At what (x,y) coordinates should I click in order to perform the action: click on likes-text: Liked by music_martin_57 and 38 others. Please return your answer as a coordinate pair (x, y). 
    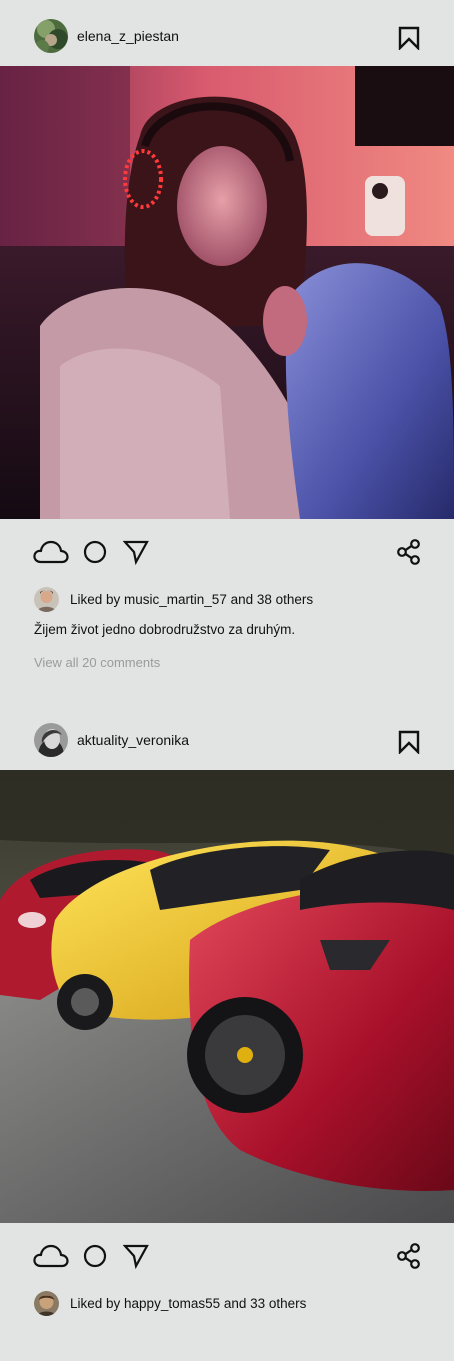
    Looking at the image, I should click on (192, 599).